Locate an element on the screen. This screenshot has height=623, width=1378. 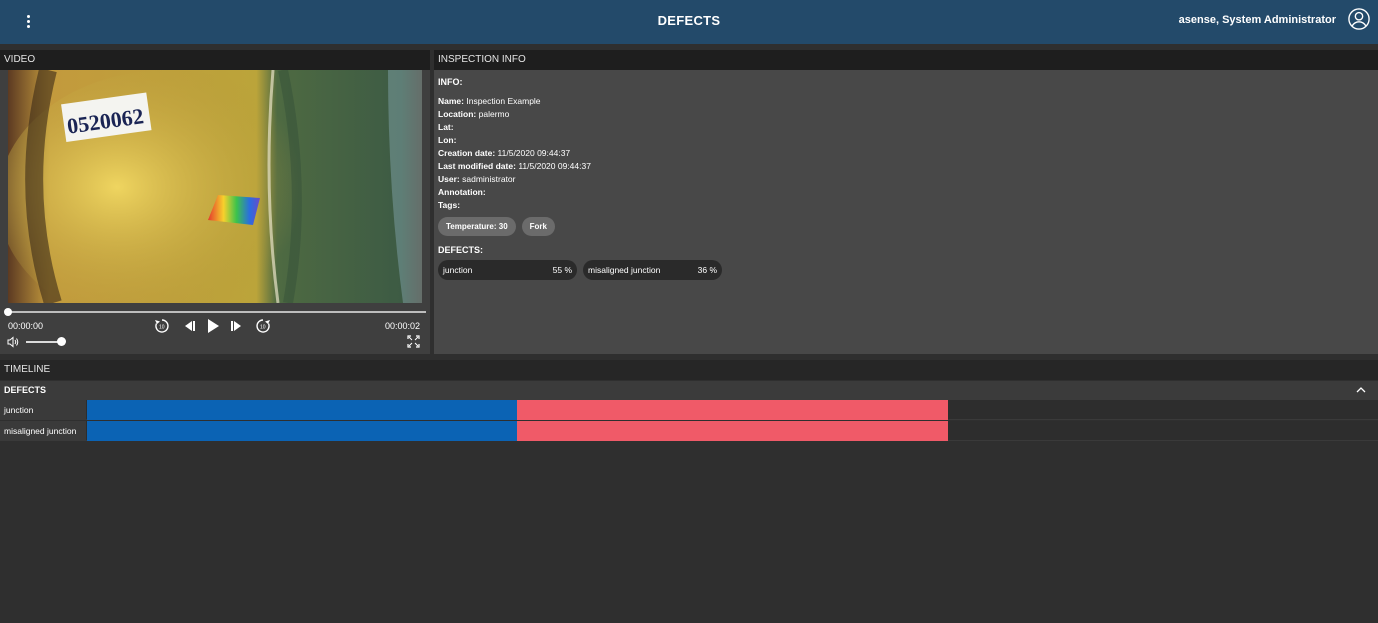
info-field-lat: Lat: is located at coordinates (446, 127).